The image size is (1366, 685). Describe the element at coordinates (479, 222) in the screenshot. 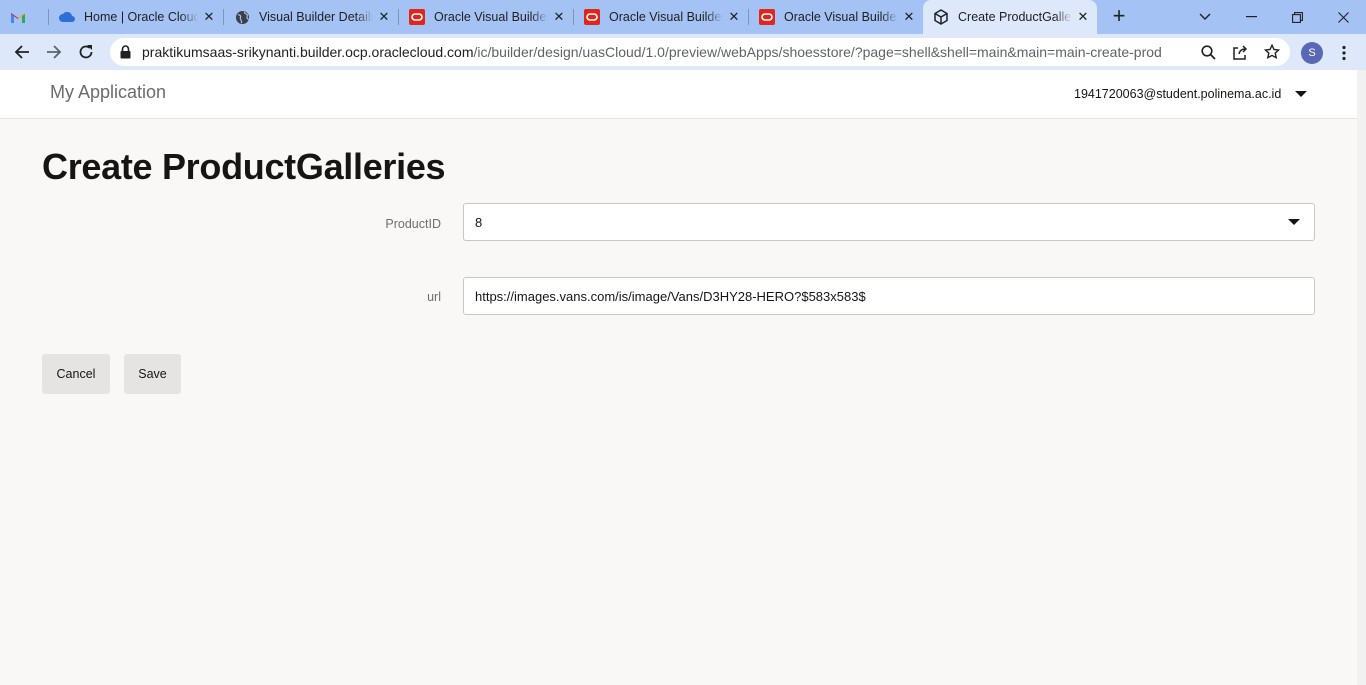

I see `productid-value: 8` at that location.